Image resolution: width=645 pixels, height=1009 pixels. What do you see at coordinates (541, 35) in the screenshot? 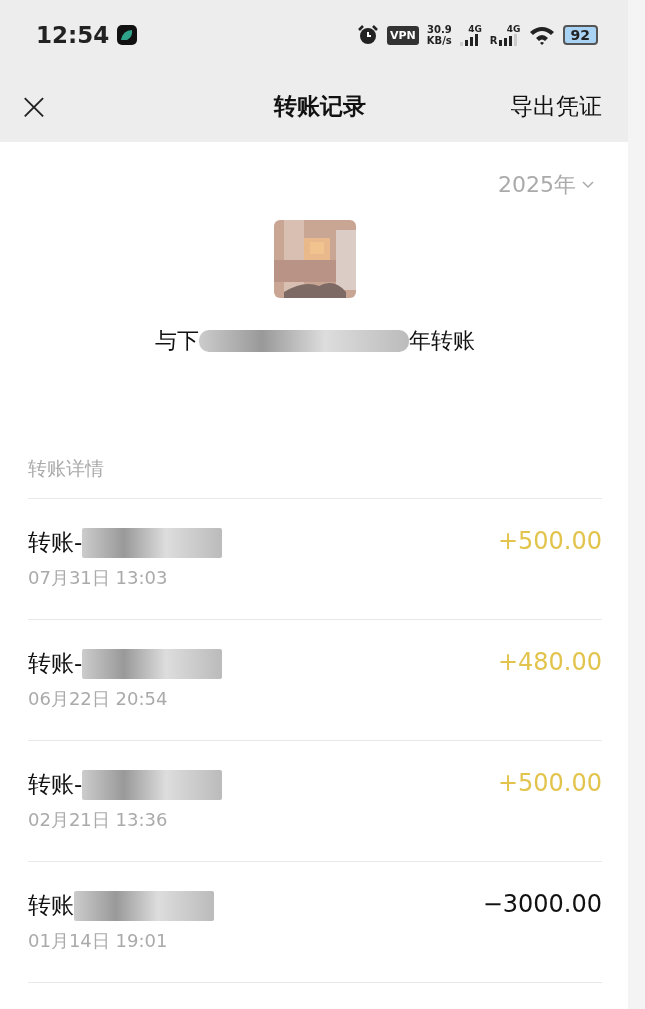
I see `wifi-icon` at bounding box center [541, 35].